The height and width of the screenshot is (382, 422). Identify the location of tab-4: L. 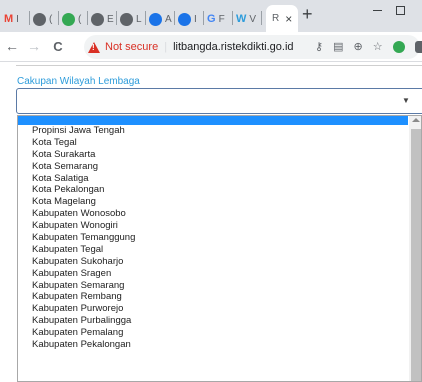
(131, 19).